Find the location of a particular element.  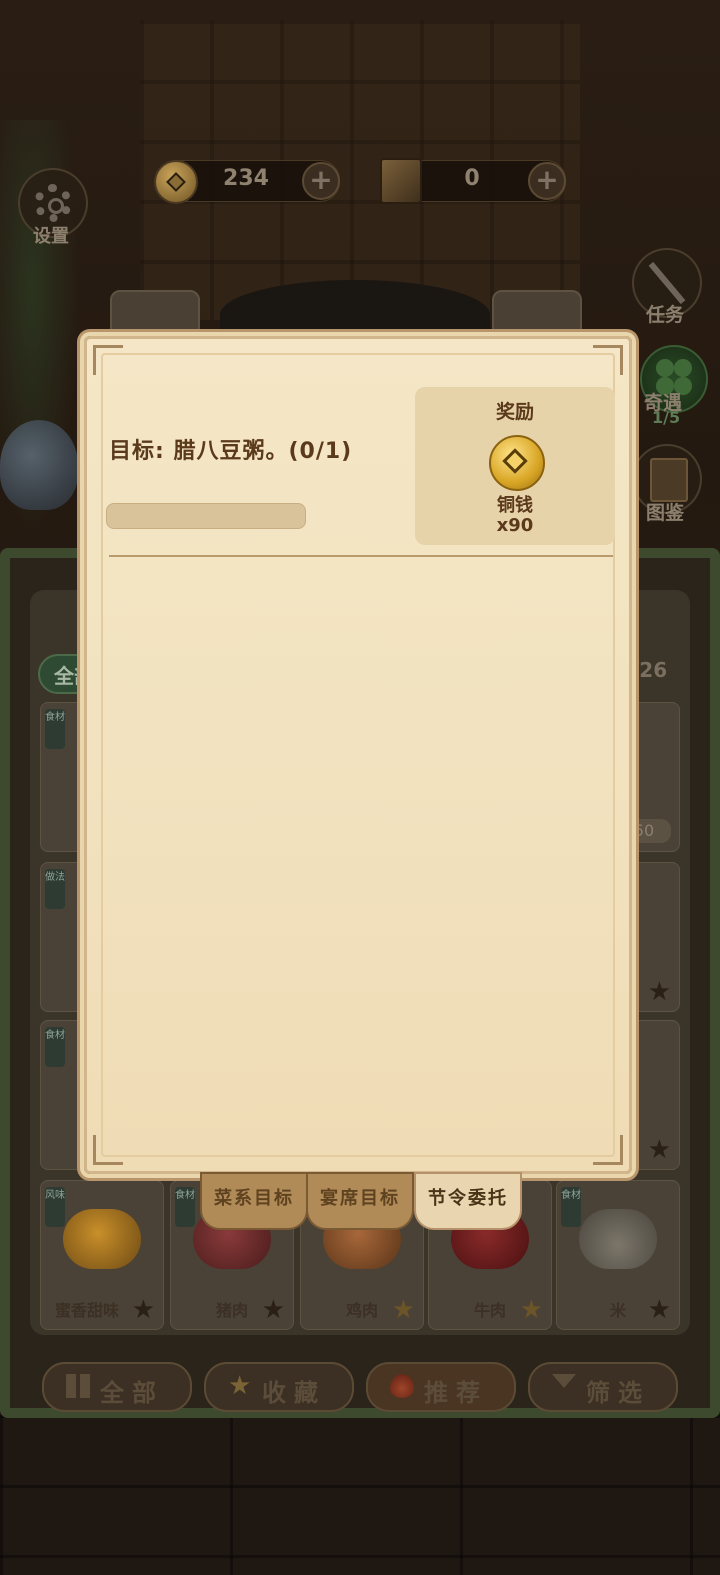

recipe-count: /26 is located at coordinates (650, 670).